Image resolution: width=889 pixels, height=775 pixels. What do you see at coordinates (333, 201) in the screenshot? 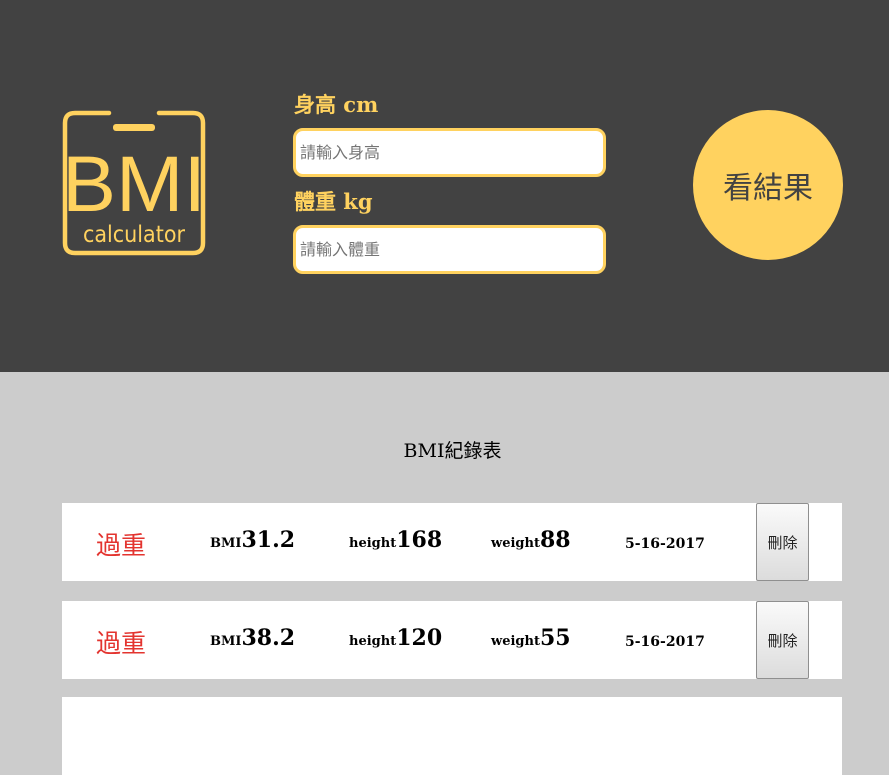
I see `weight-label: 體重 kg` at bounding box center [333, 201].